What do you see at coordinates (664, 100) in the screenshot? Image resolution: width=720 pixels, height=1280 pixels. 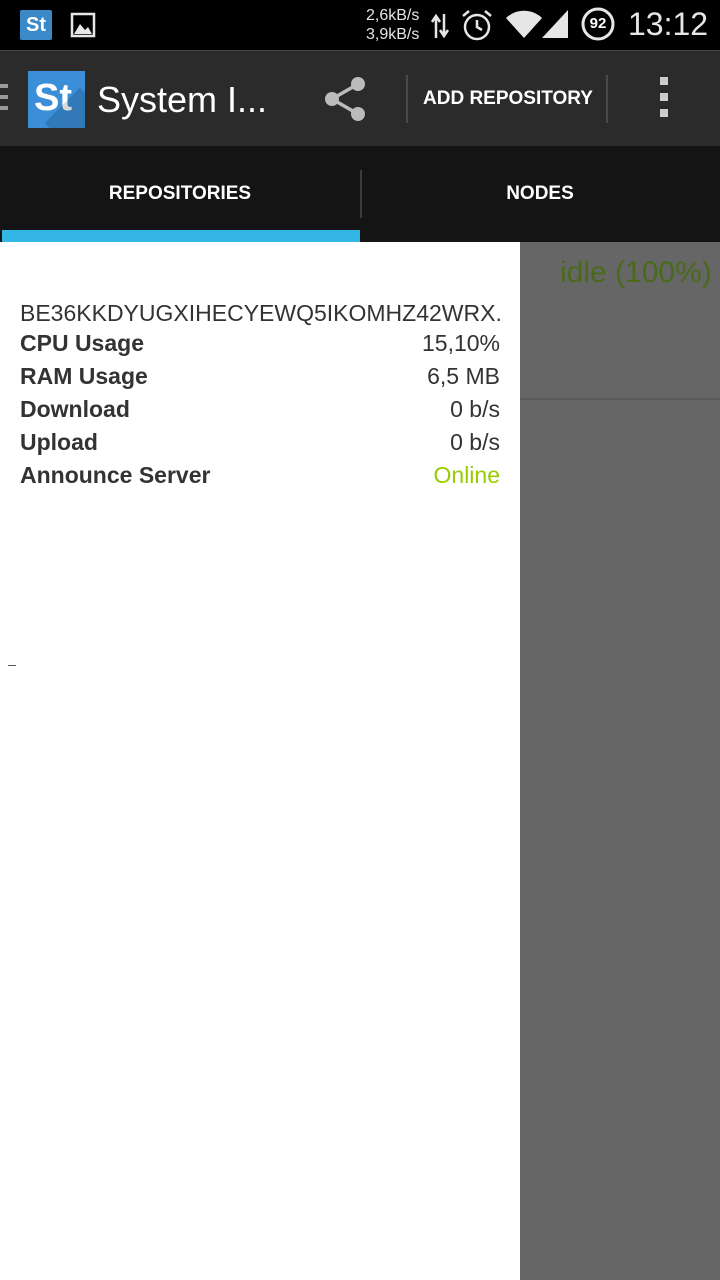 I see `overflow-menu-icon` at bounding box center [664, 100].